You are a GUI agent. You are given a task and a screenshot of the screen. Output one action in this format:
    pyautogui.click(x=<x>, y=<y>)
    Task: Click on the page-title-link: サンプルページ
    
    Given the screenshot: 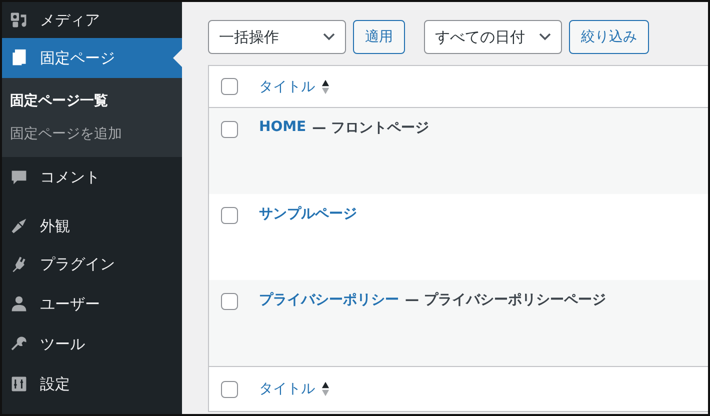 What is the action you would take?
    pyautogui.click(x=308, y=214)
    